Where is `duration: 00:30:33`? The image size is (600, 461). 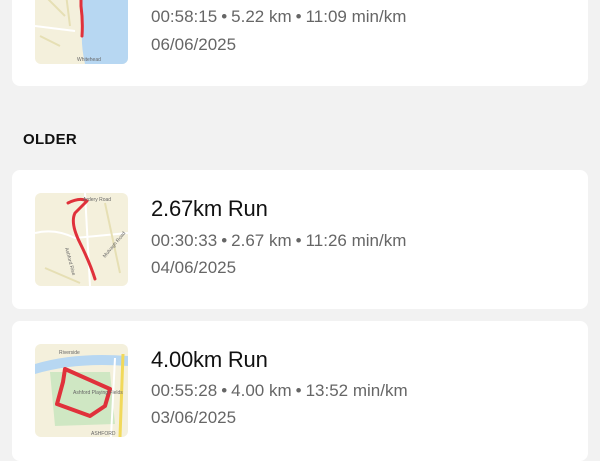 duration: 00:30:33 is located at coordinates (184, 240).